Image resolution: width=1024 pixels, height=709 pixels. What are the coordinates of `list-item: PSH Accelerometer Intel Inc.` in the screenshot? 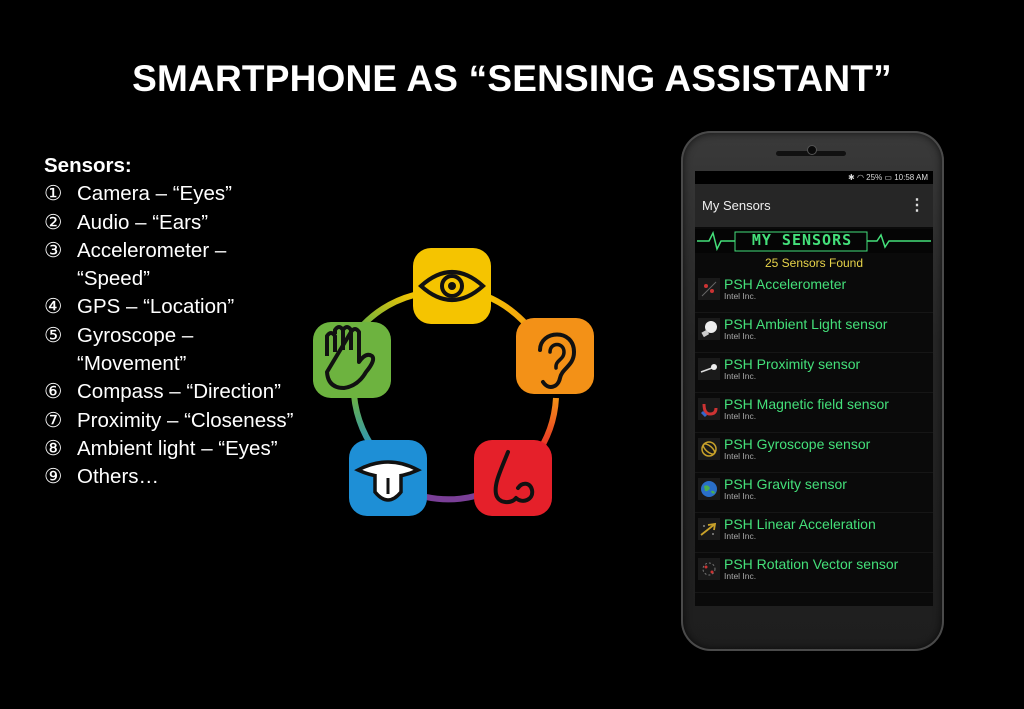 It's located at (814, 293).